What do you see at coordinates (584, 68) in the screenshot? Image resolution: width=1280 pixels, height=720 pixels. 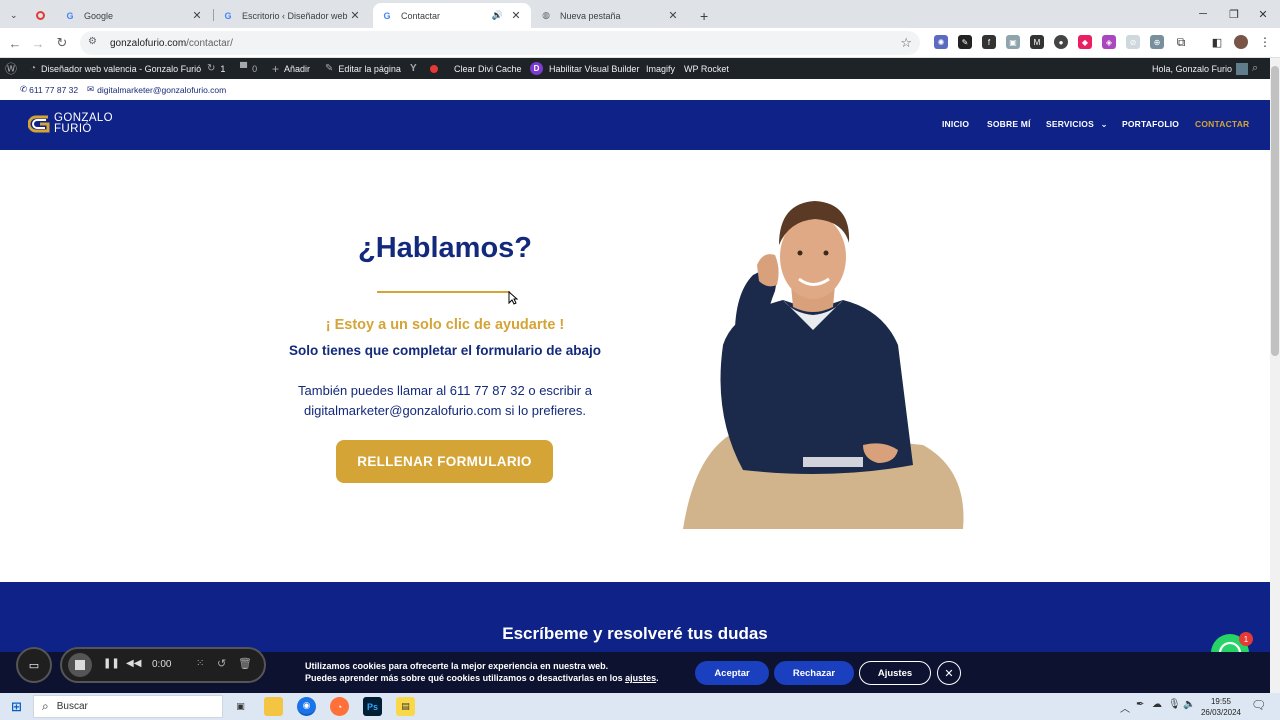 I see `wp-visual-builder: D Habilitar Visual Builder` at bounding box center [584, 68].